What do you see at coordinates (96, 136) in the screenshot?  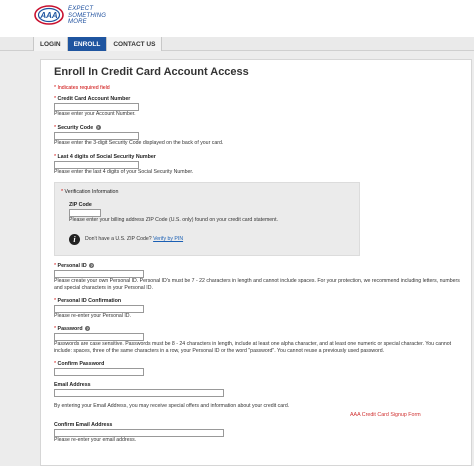 I see `security-code-input` at bounding box center [96, 136].